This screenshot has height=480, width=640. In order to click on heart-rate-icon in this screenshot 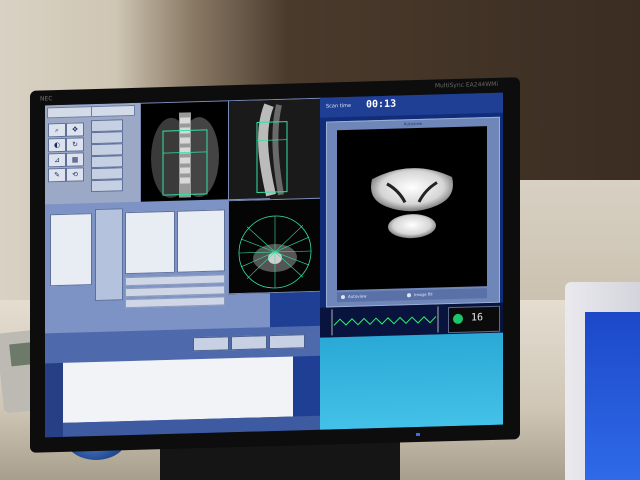, I will do `click(458, 319)`.